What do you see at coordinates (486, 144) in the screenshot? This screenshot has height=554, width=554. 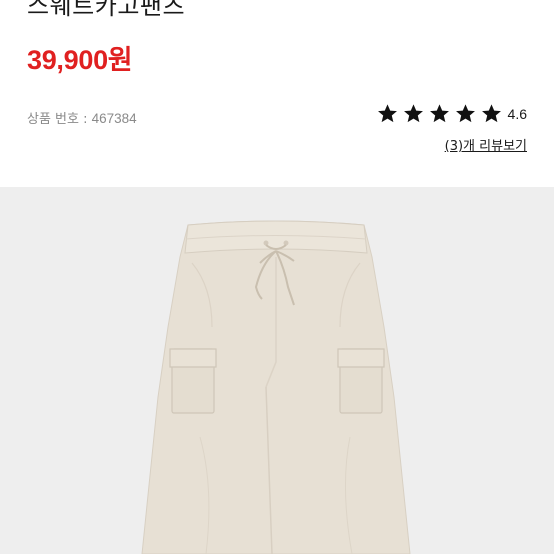 I see `reviews-link: (3)개 리뷰보기` at bounding box center [486, 144].